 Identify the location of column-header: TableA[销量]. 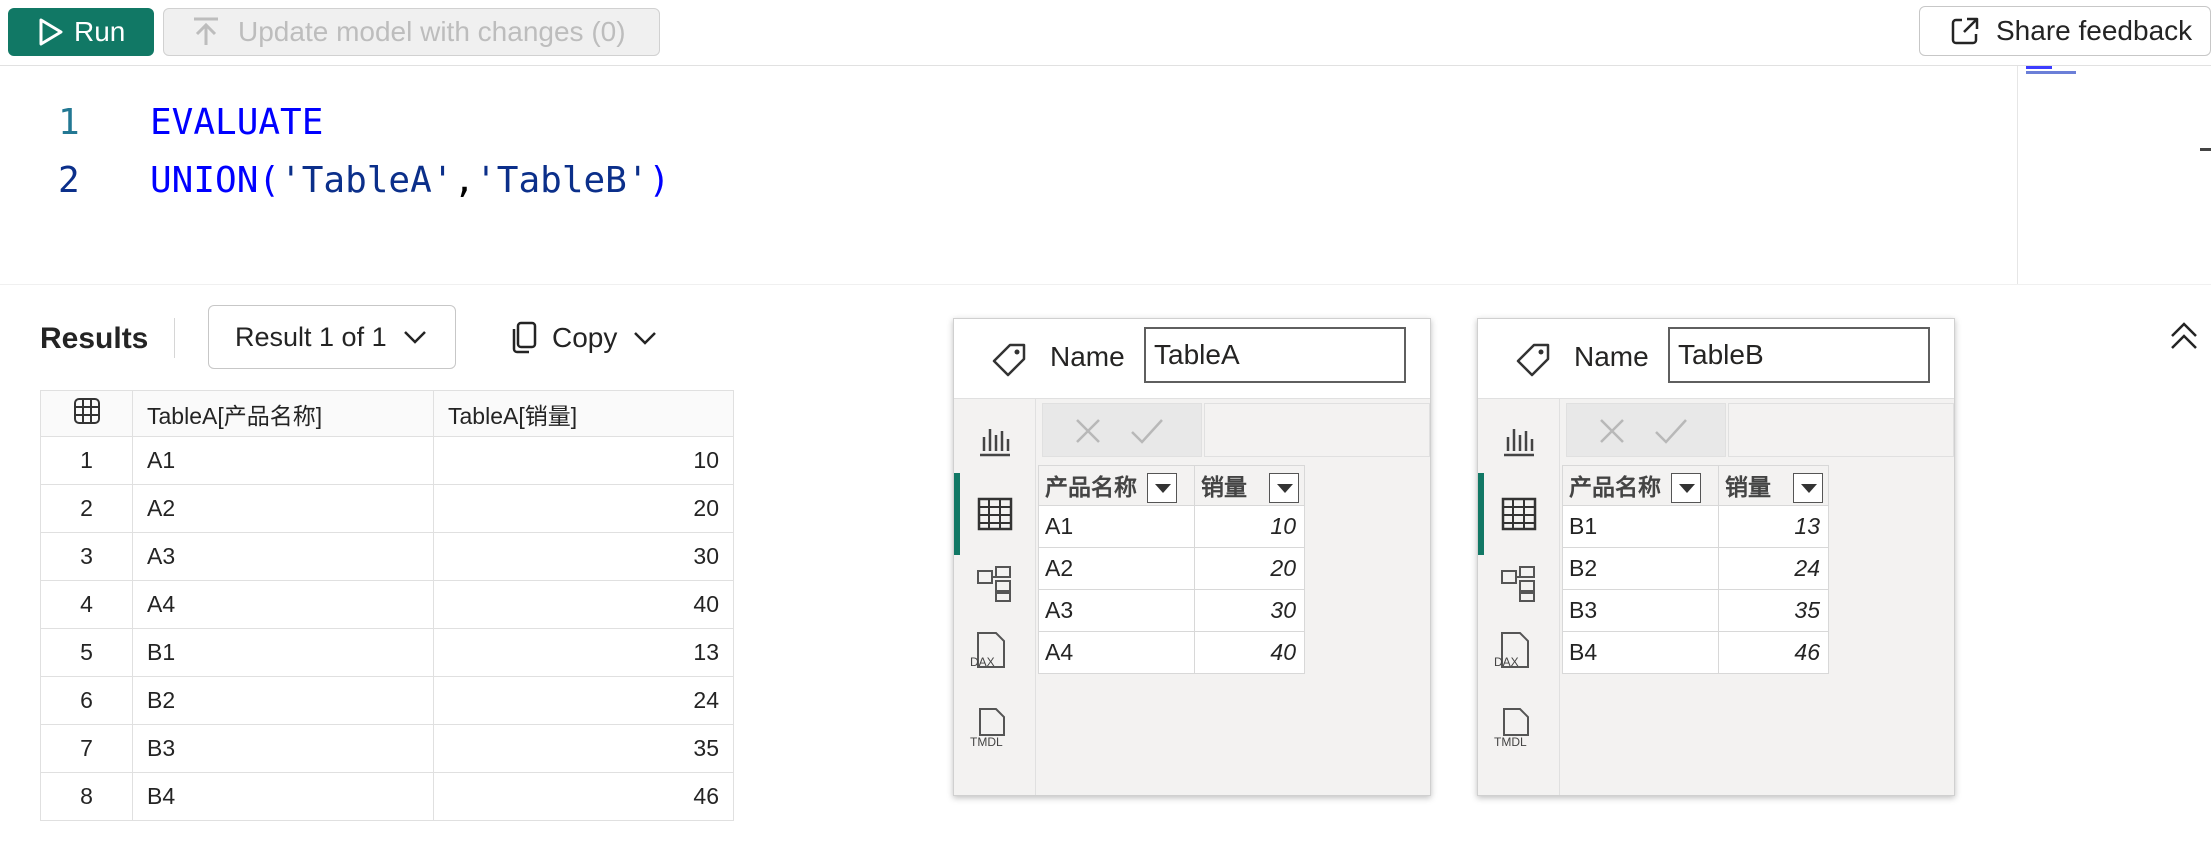
(583, 413).